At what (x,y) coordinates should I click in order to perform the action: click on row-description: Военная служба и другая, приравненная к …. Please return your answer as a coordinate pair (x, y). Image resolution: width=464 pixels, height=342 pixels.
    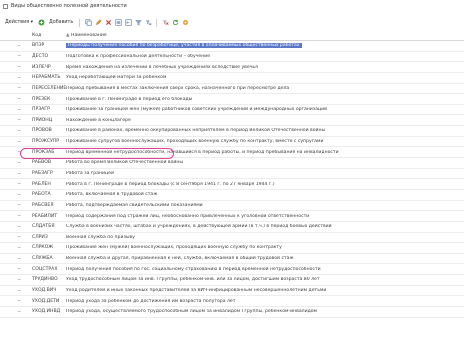
    Looking at the image, I should click on (265, 258).